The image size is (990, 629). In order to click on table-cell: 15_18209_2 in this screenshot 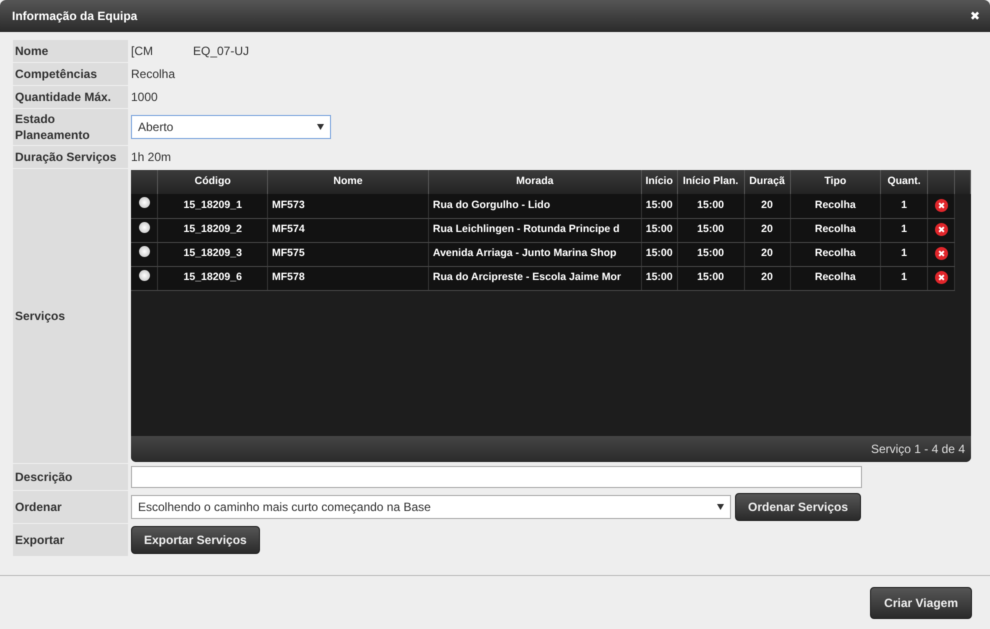, I will do `click(213, 229)`.